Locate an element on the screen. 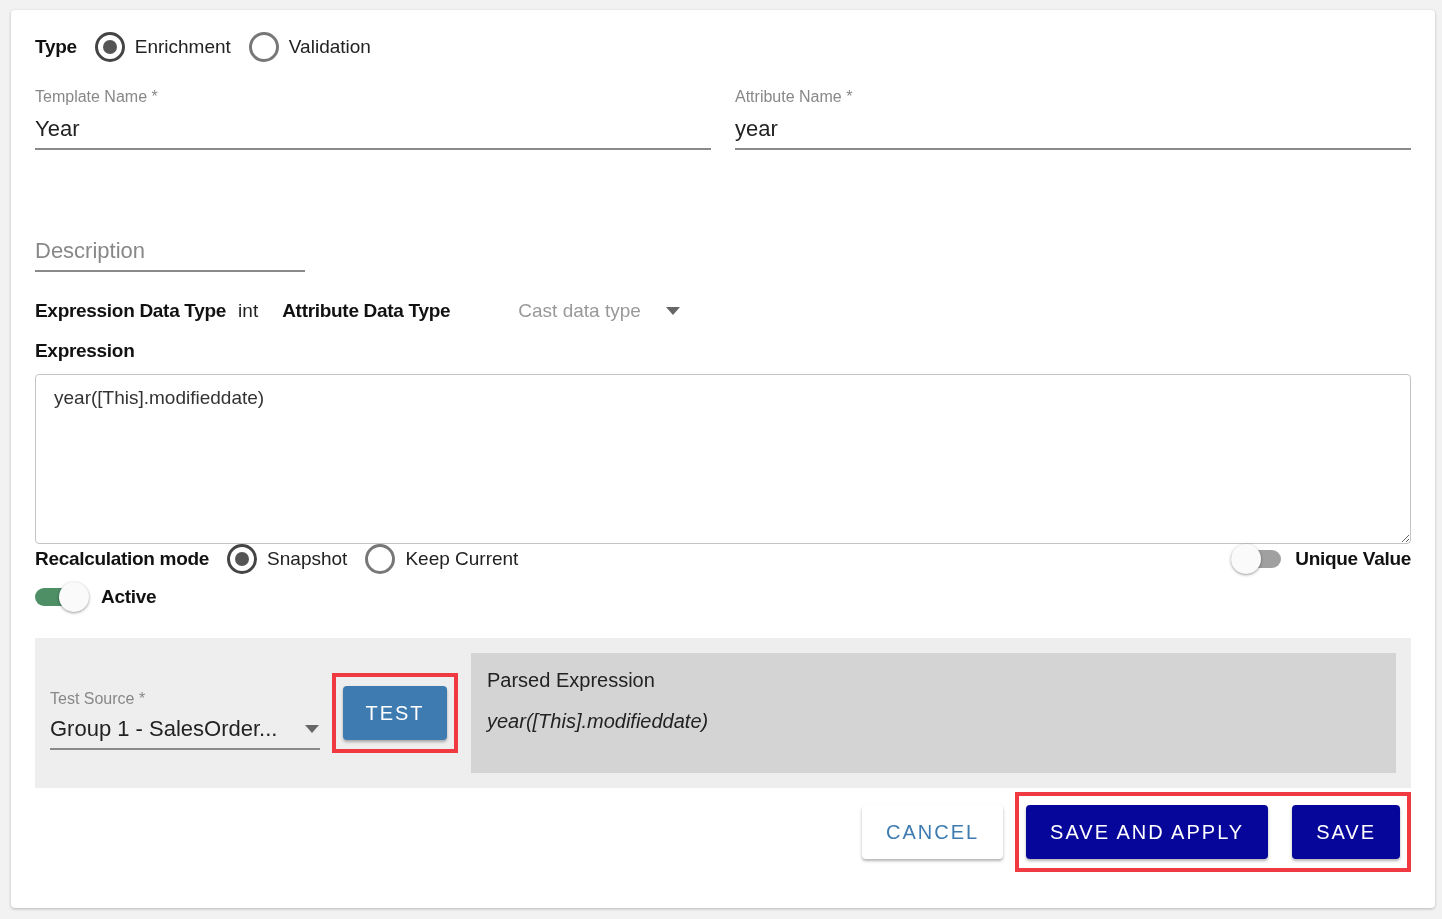  active-label: Active is located at coordinates (129, 597).